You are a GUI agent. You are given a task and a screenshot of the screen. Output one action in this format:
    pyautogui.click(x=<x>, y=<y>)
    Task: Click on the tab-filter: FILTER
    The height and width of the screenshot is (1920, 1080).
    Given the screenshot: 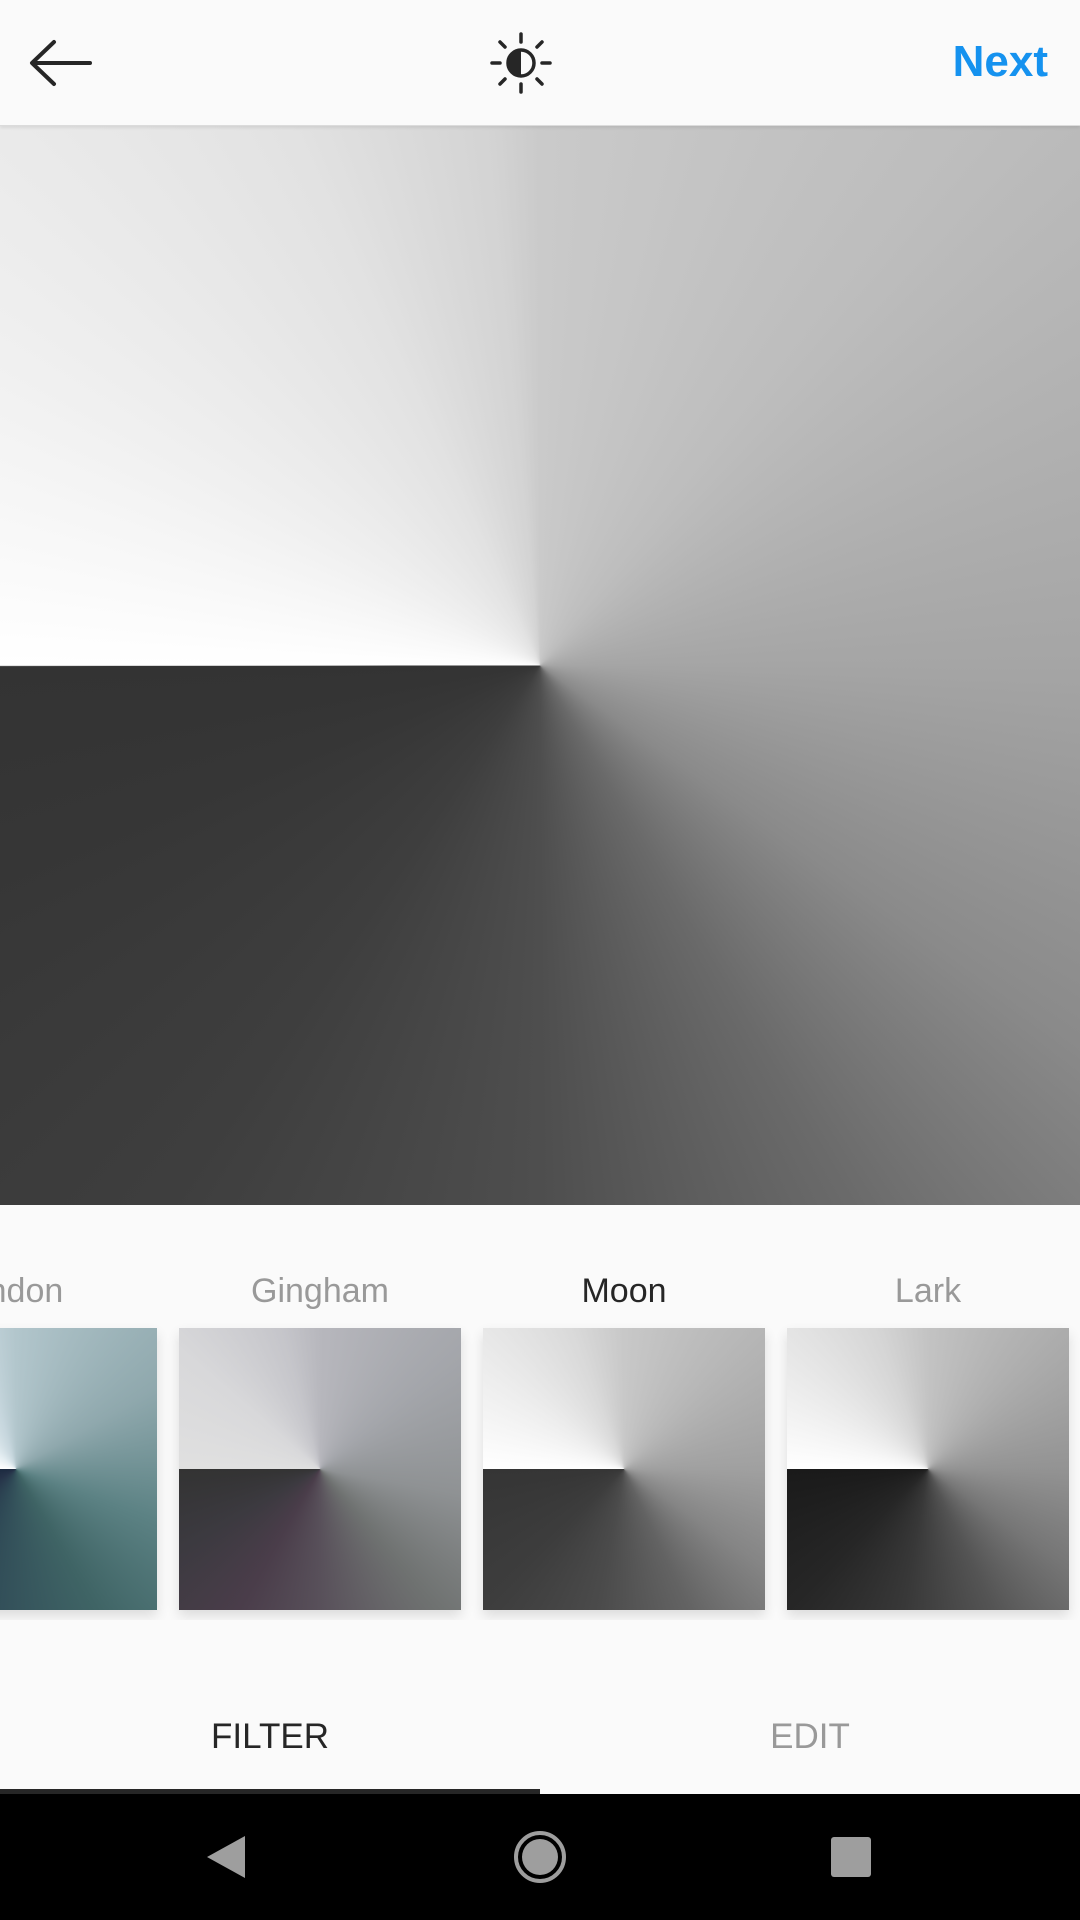 What is the action you would take?
    pyautogui.click(x=270, y=1737)
    